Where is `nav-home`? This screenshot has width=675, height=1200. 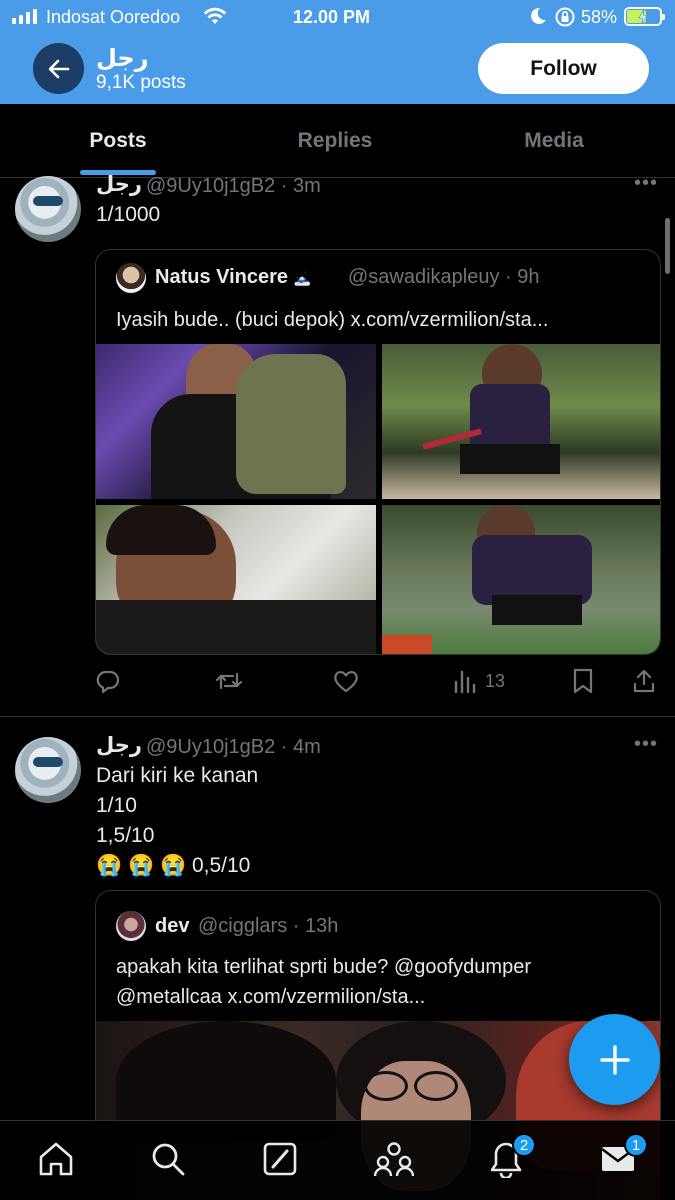
nav-home is located at coordinates (56, 1159).